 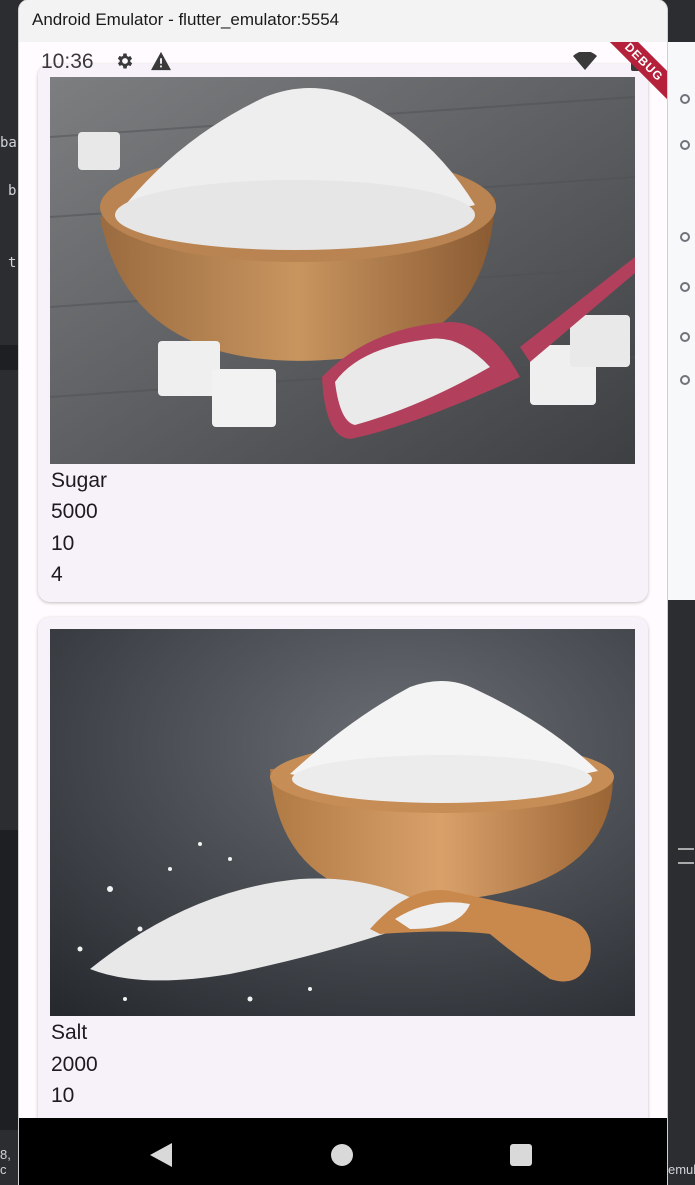 I want to click on back-icon, so click(x=161, y=1155).